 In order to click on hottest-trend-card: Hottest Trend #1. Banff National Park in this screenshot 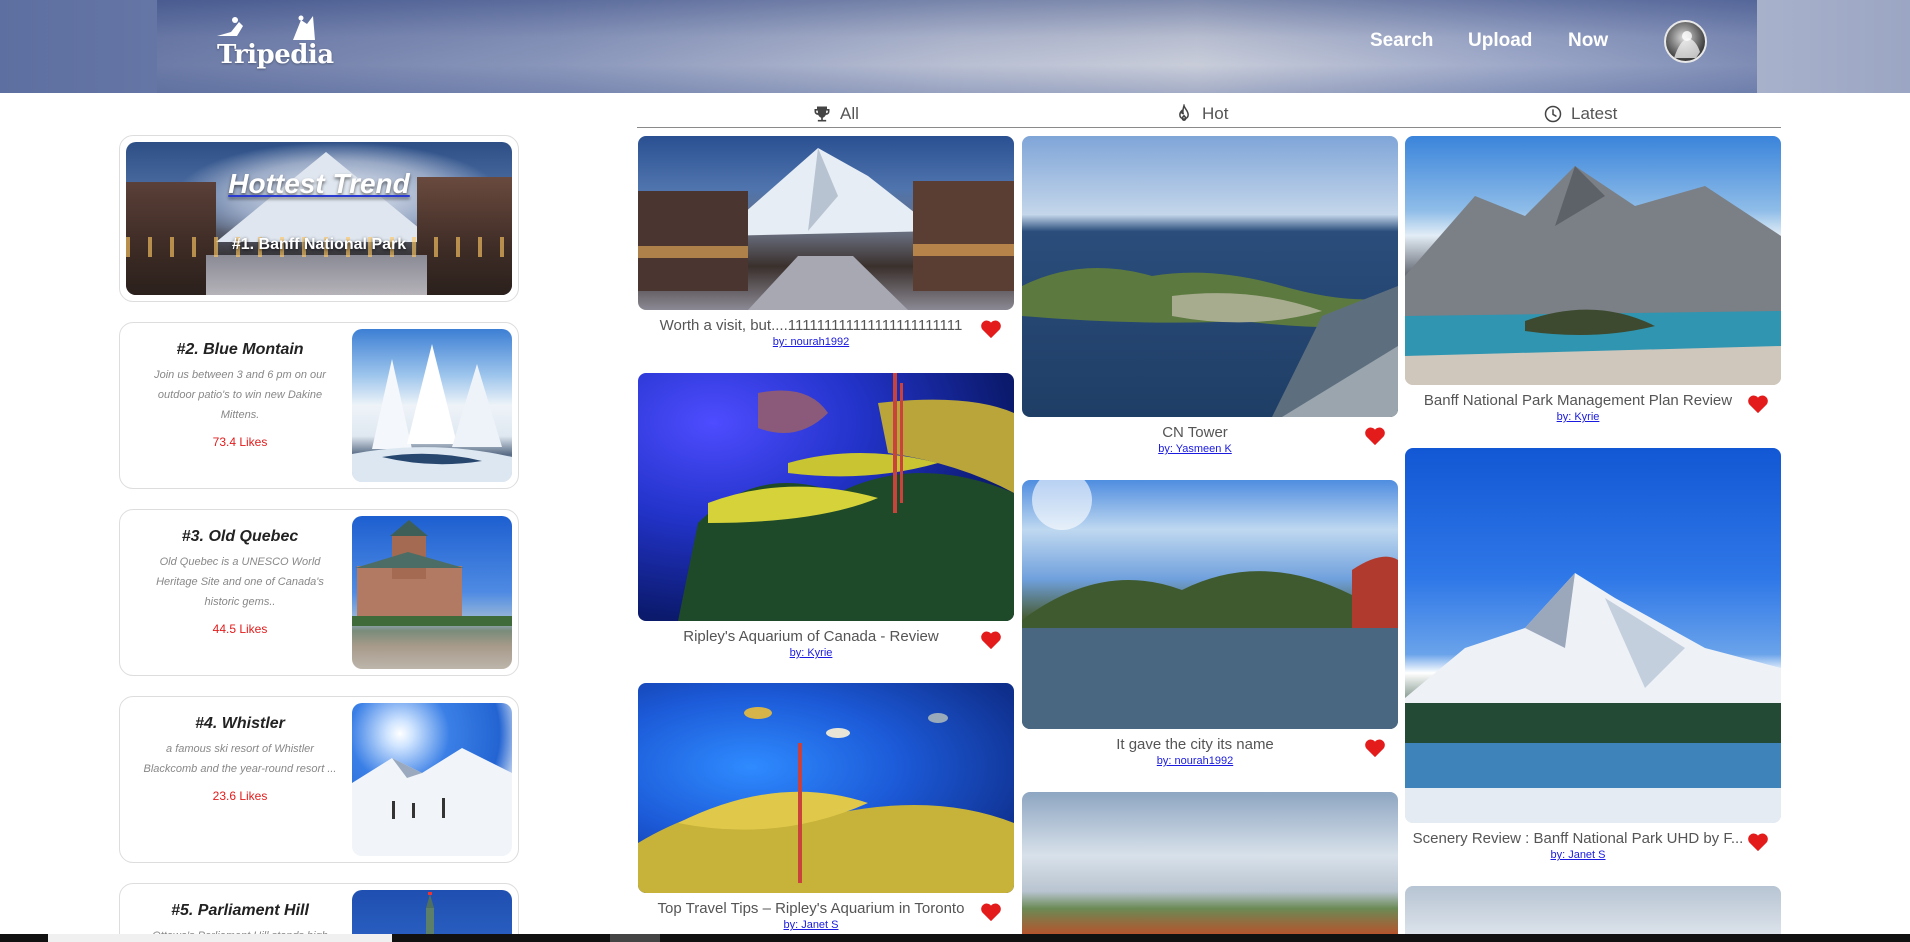, I will do `click(319, 218)`.